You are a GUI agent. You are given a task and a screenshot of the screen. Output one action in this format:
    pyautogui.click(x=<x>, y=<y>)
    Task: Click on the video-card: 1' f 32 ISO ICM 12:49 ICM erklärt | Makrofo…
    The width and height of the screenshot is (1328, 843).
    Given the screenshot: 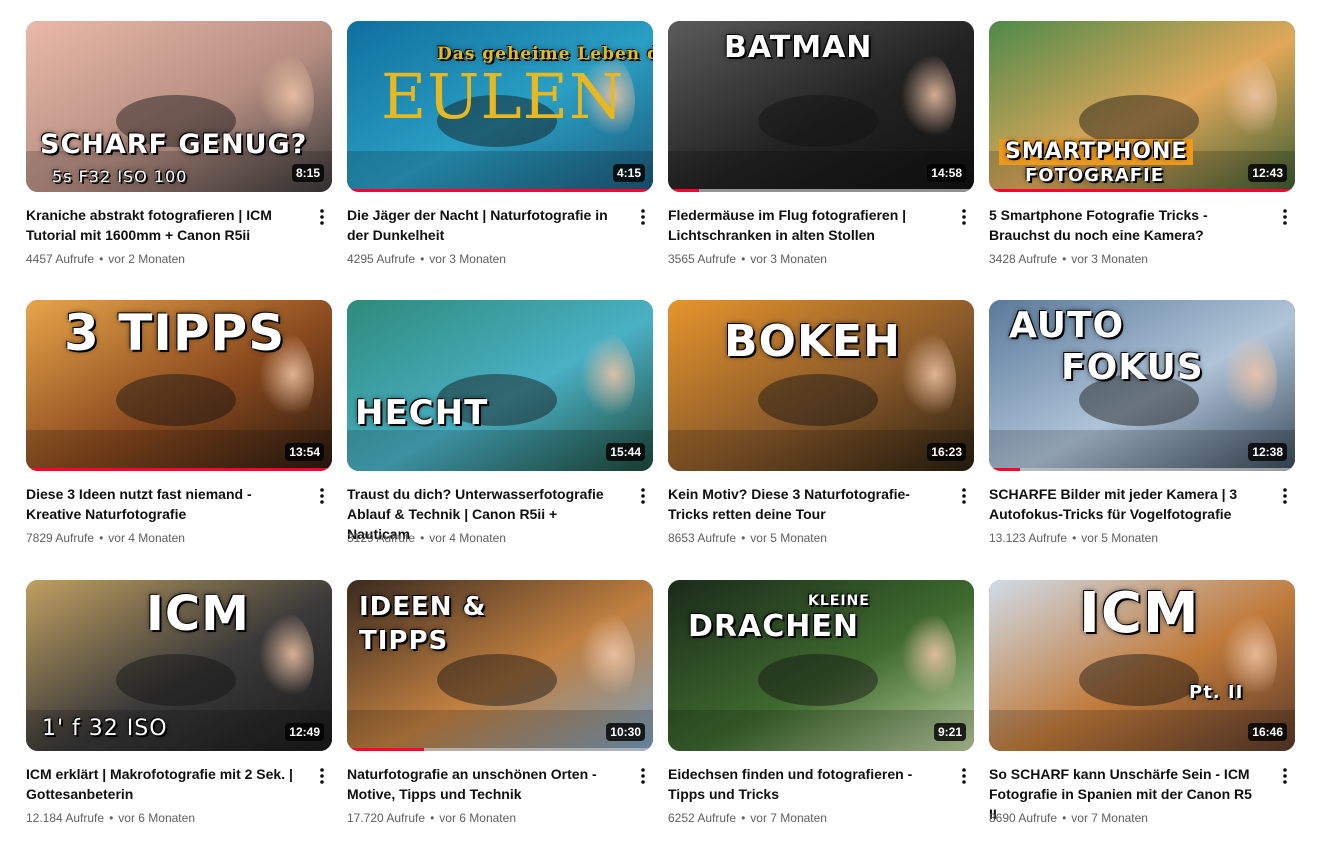 What is the action you would take?
    pyautogui.click(x=179, y=710)
    